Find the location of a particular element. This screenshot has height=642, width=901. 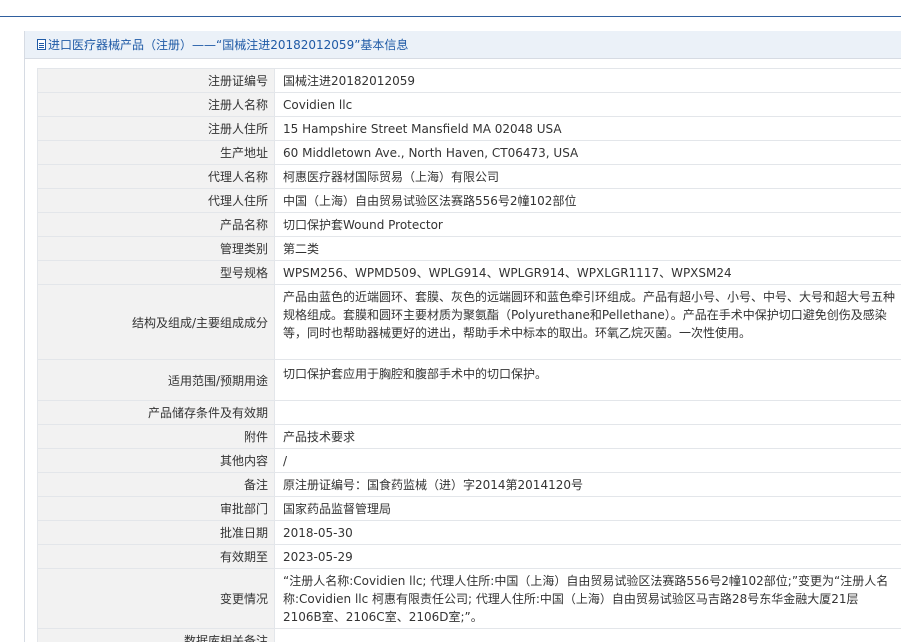

row-label: 管理类别 is located at coordinates (156, 248).